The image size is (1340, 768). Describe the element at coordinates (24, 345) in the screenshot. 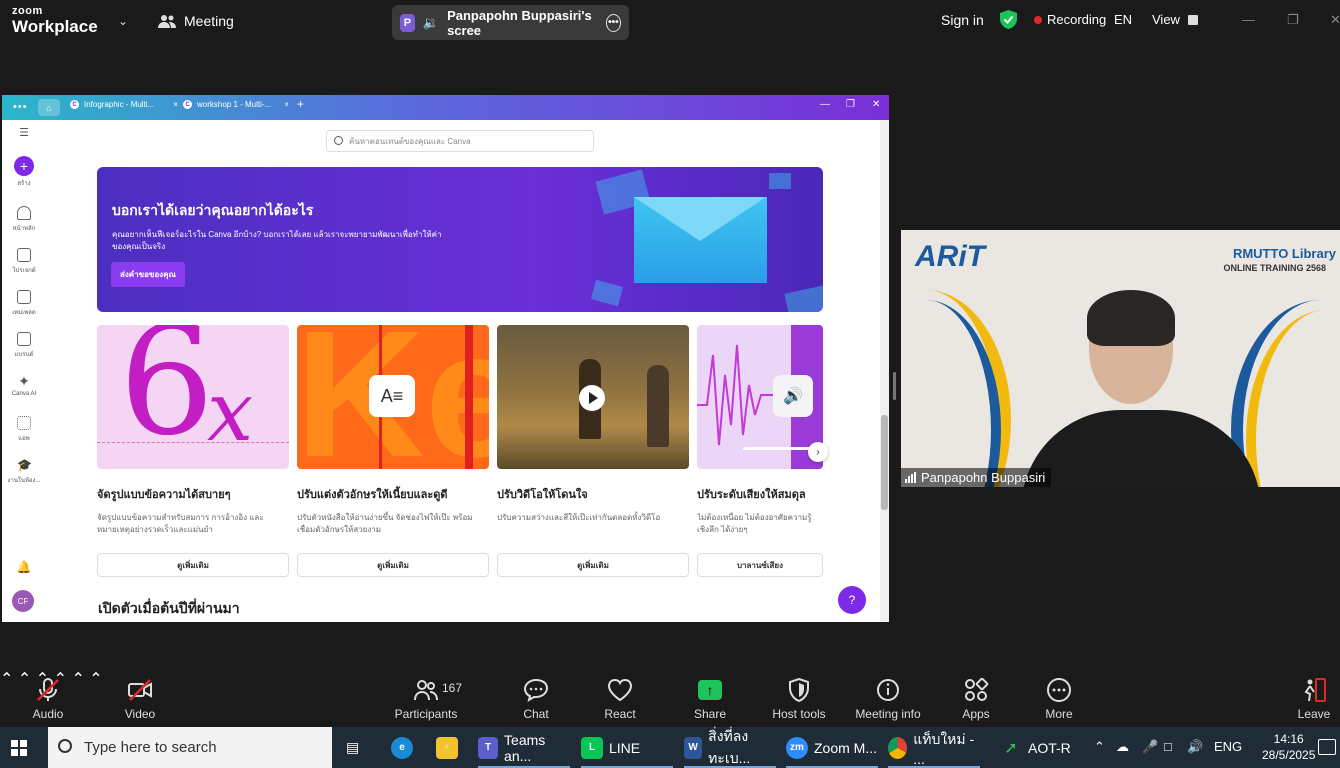

I see `sidebar-item-brand: แบรนด์` at that location.